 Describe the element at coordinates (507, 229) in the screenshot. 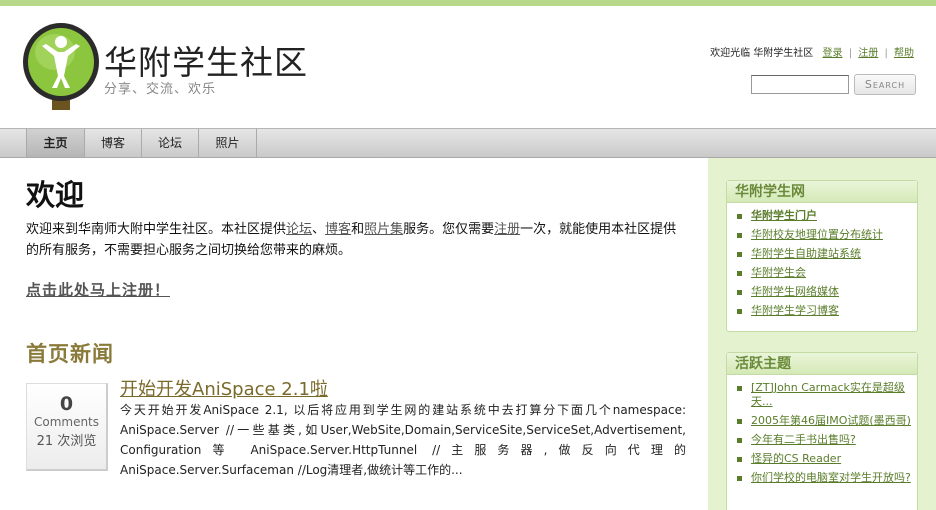

I see `register-inline-link: 注册` at that location.